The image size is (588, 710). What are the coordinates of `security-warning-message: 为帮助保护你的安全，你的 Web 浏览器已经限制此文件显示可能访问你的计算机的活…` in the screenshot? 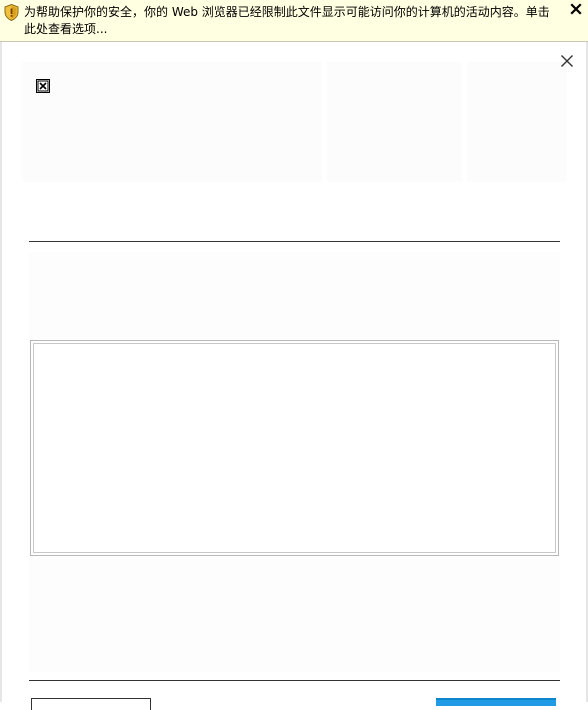 It's located at (292, 21).